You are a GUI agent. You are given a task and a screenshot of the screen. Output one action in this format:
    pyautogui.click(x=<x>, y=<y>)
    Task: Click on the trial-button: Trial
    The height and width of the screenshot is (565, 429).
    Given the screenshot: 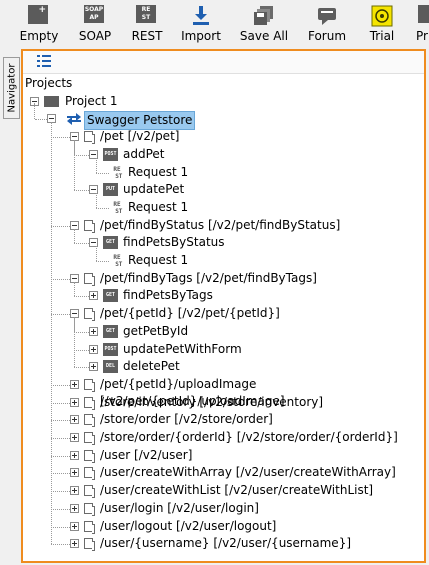 What is the action you would take?
    pyautogui.click(x=382, y=23)
    